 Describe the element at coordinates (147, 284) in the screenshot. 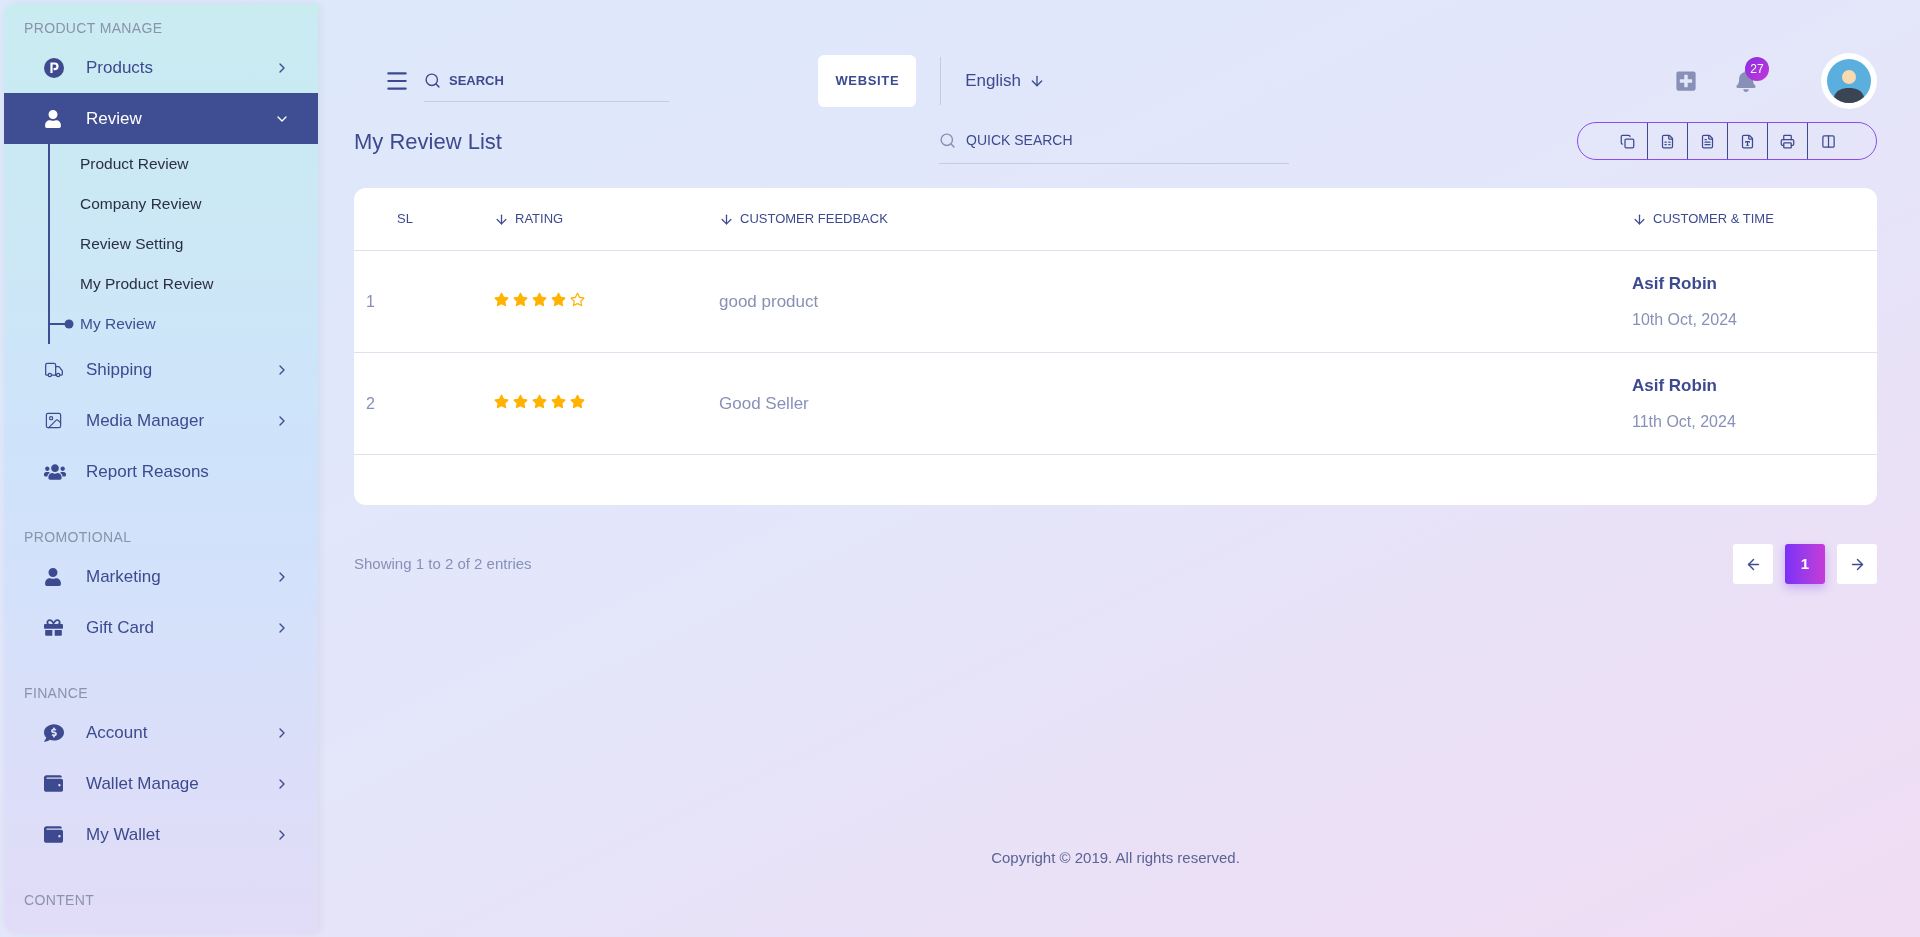

I see `submenu-item: My Product Review` at that location.